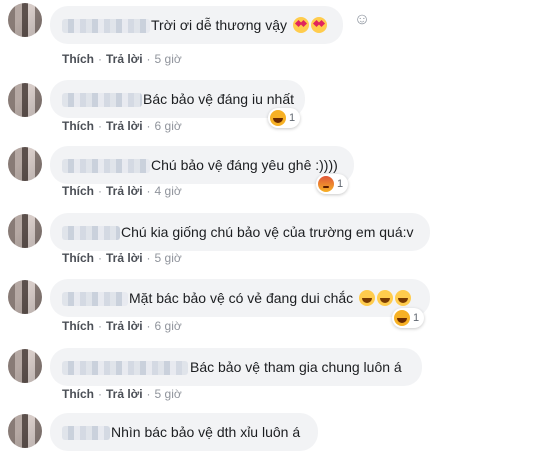  I want to click on comment-bubble: Chú bảo vệ đáng yêu ghê :)))), so click(202, 165).